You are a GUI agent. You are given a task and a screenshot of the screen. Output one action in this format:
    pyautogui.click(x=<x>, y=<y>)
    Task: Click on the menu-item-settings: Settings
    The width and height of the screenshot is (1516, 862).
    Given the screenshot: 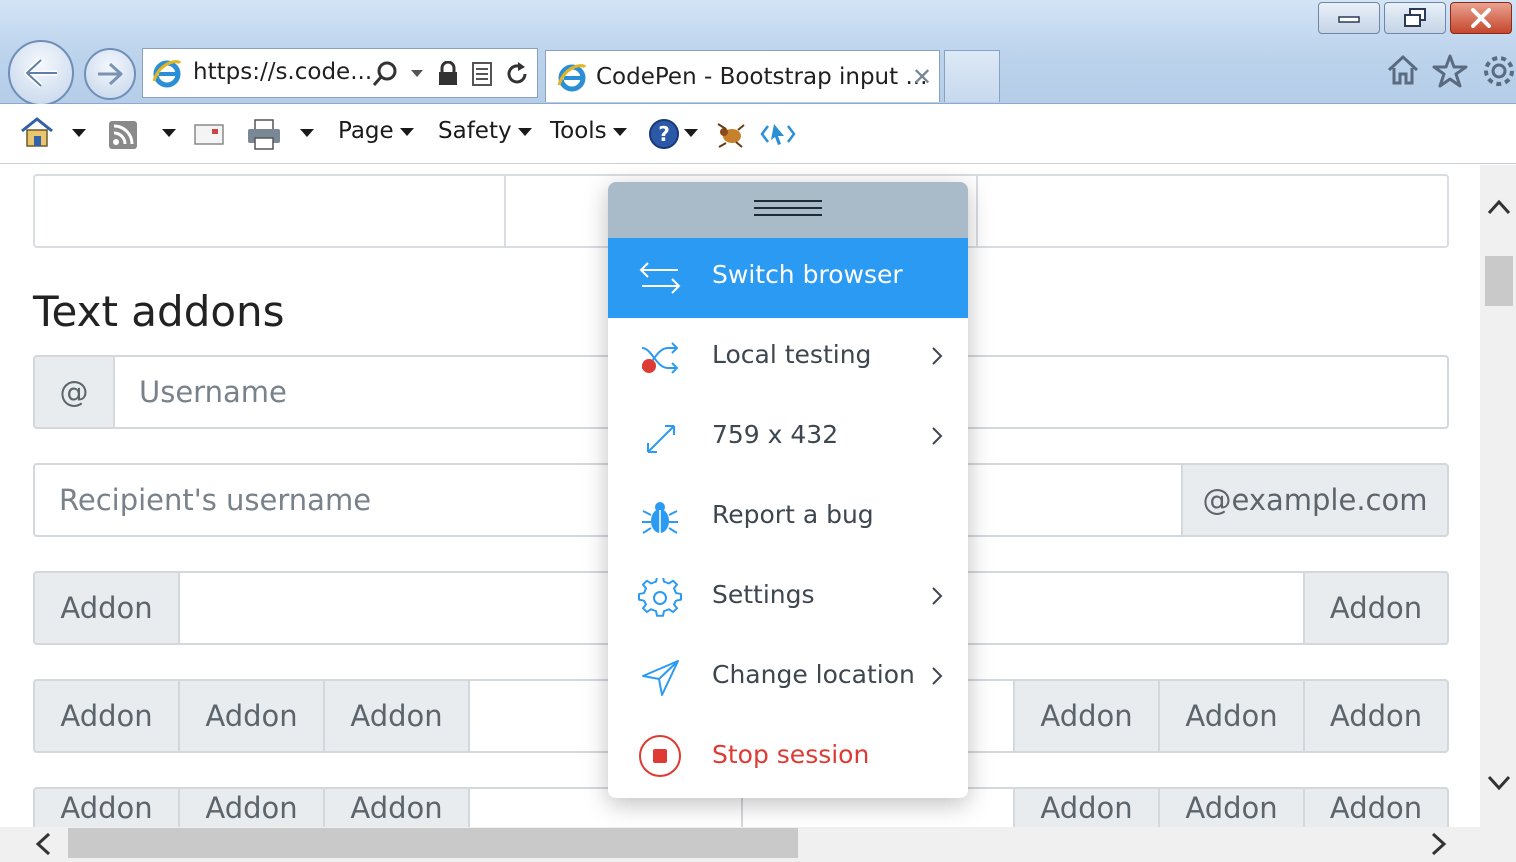 What is the action you would take?
    pyautogui.click(x=788, y=598)
    